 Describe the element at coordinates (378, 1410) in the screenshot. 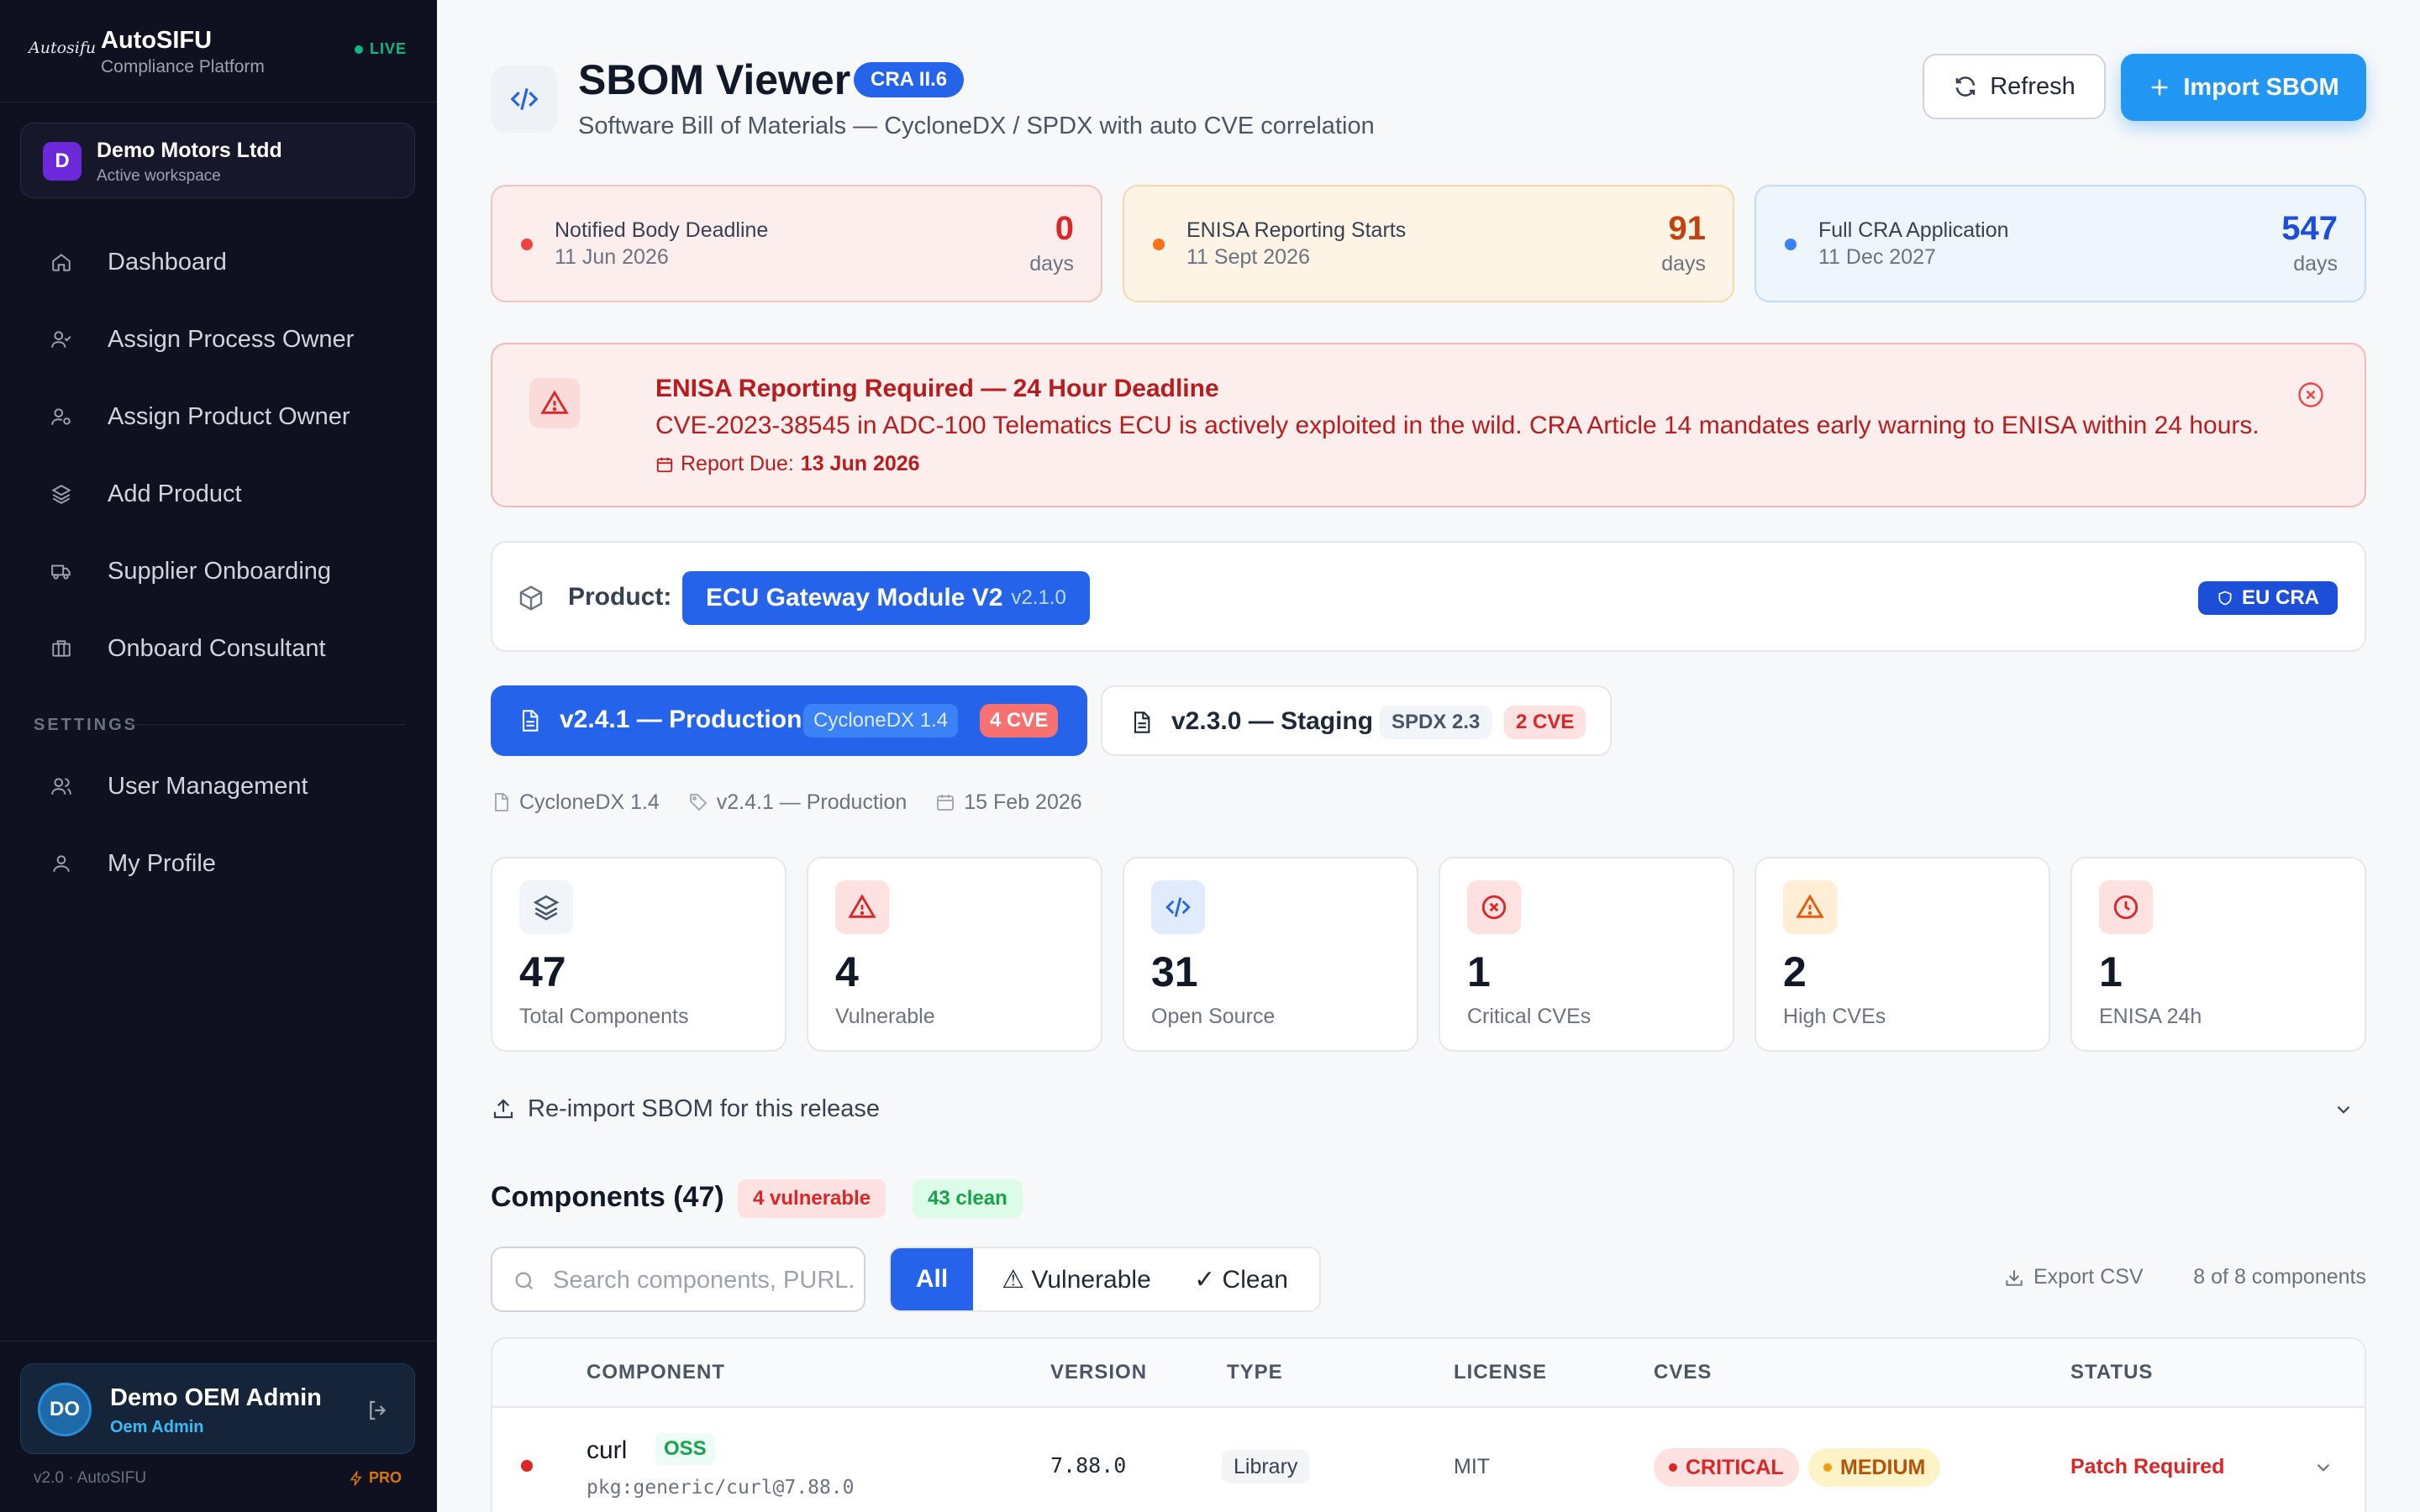

I see `logout-icon` at that location.